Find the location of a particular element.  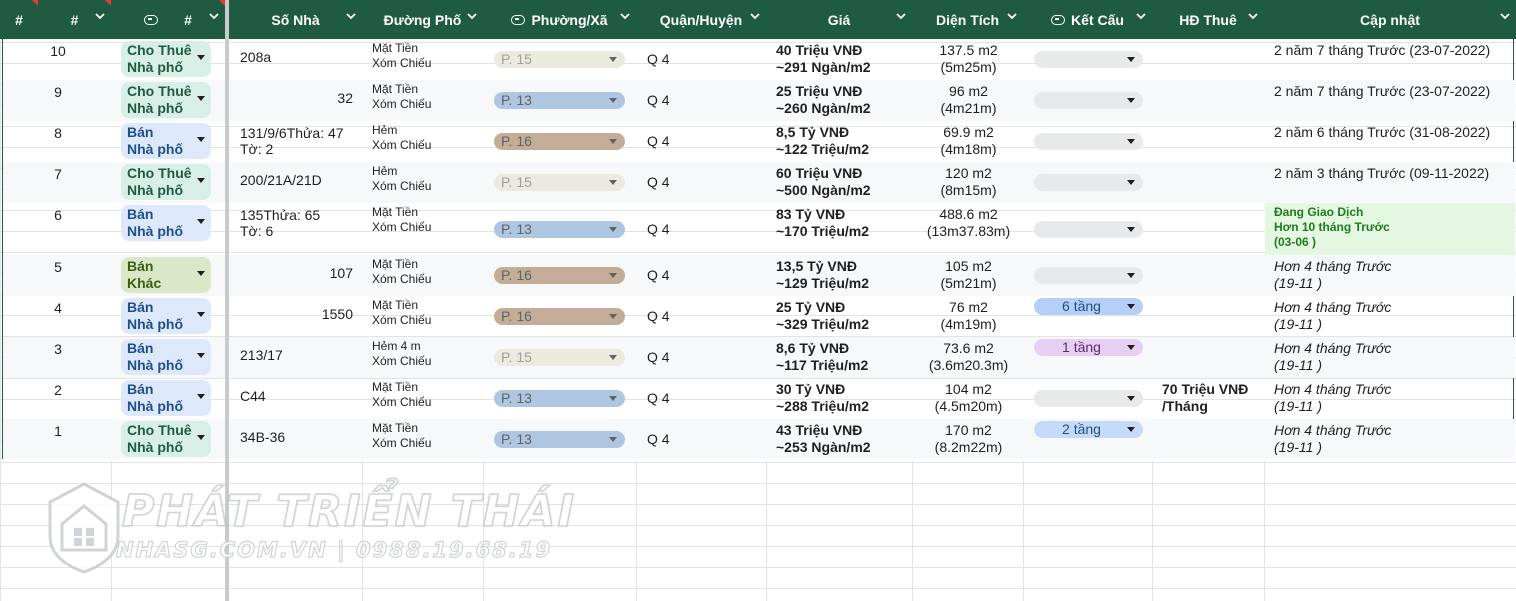

price-cell: 60 Triệu VNĐ ~500 Ngàn/m2 is located at coordinates (840, 182).